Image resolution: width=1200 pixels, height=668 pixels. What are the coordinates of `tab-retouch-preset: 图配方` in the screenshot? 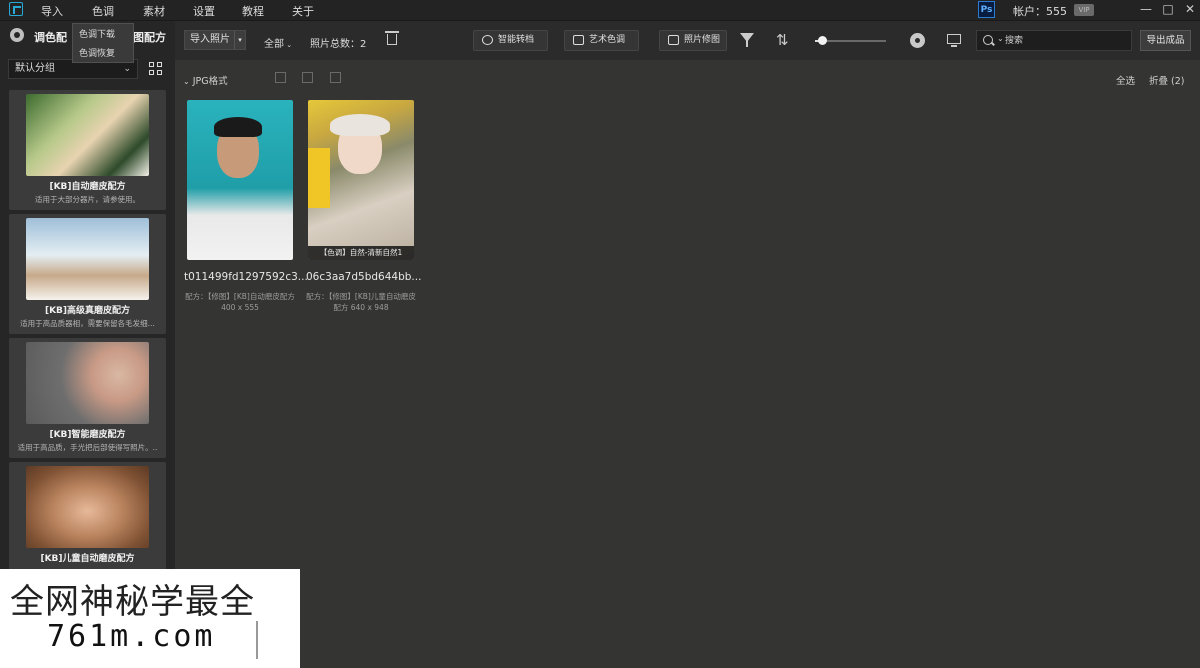 It's located at (149, 37).